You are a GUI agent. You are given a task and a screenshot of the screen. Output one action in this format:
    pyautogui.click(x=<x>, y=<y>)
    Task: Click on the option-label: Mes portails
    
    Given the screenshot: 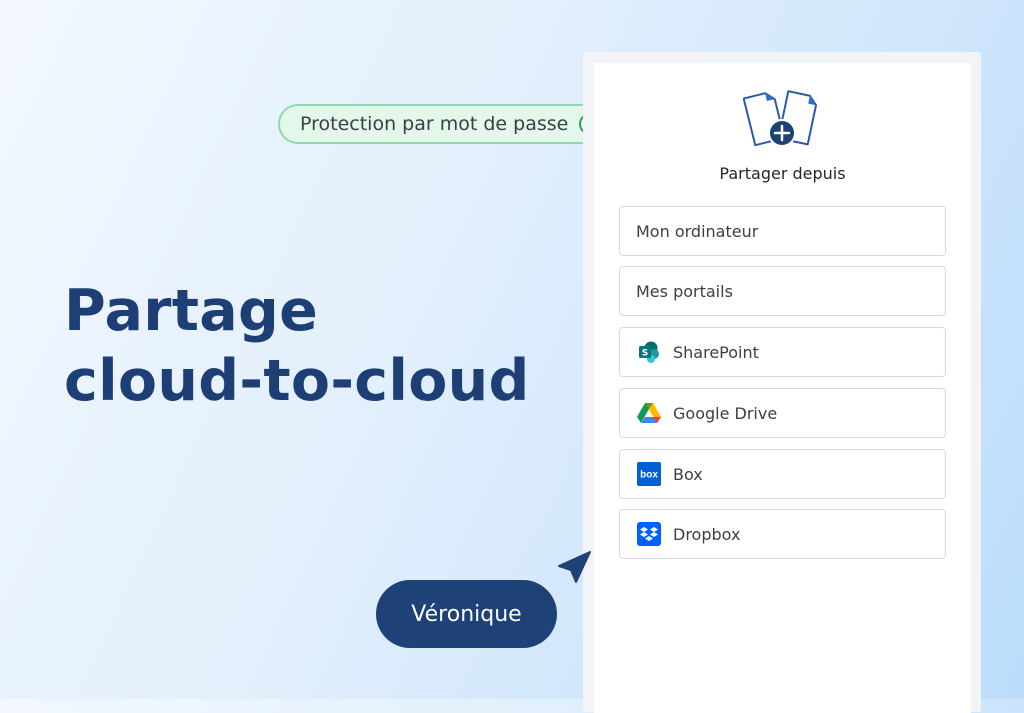 What is the action you would take?
    pyautogui.click(x=684, y=291)
    